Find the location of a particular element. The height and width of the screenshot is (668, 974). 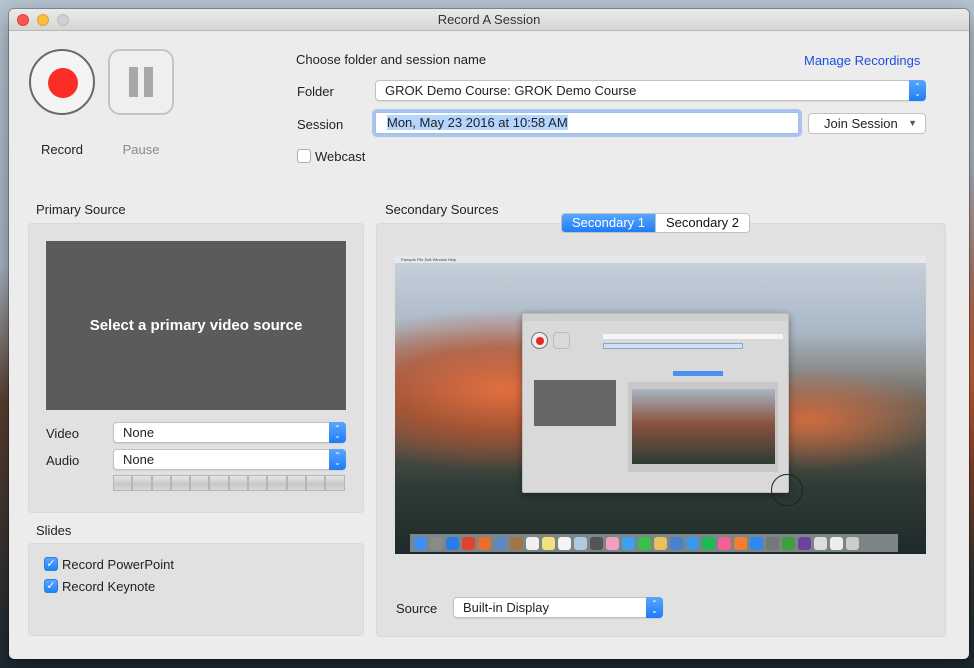

cursor-ring-icon is located at coordinates (787, 490).